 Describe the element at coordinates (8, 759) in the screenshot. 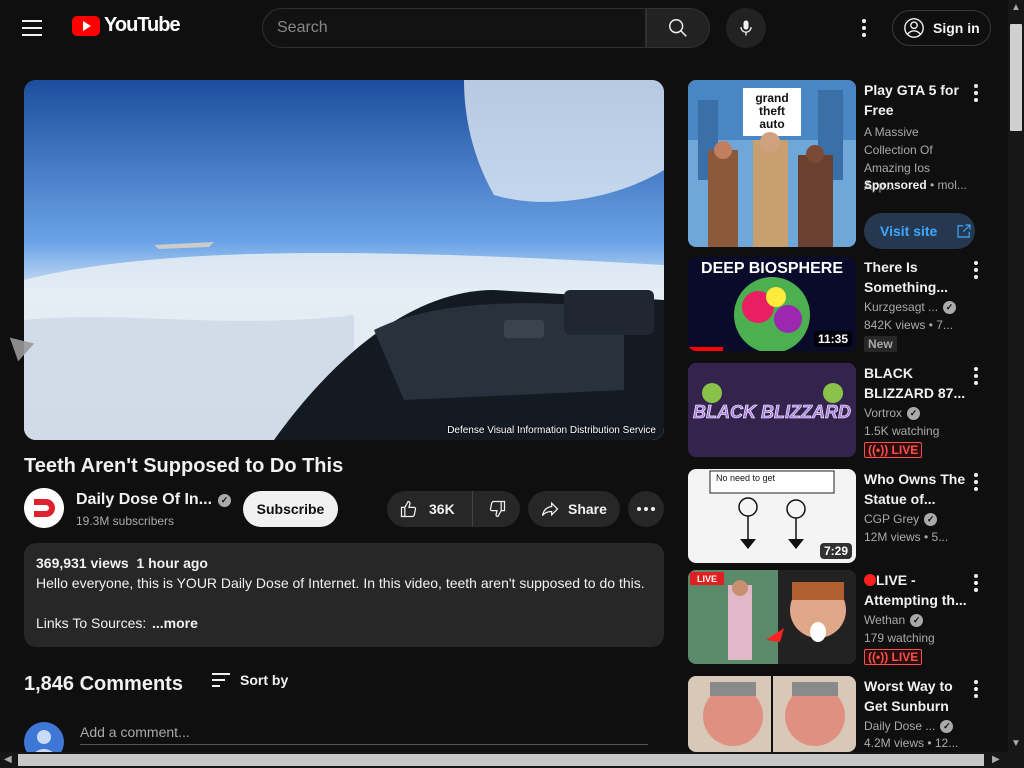

I see `scroll-left-icon: ◀` at that location.